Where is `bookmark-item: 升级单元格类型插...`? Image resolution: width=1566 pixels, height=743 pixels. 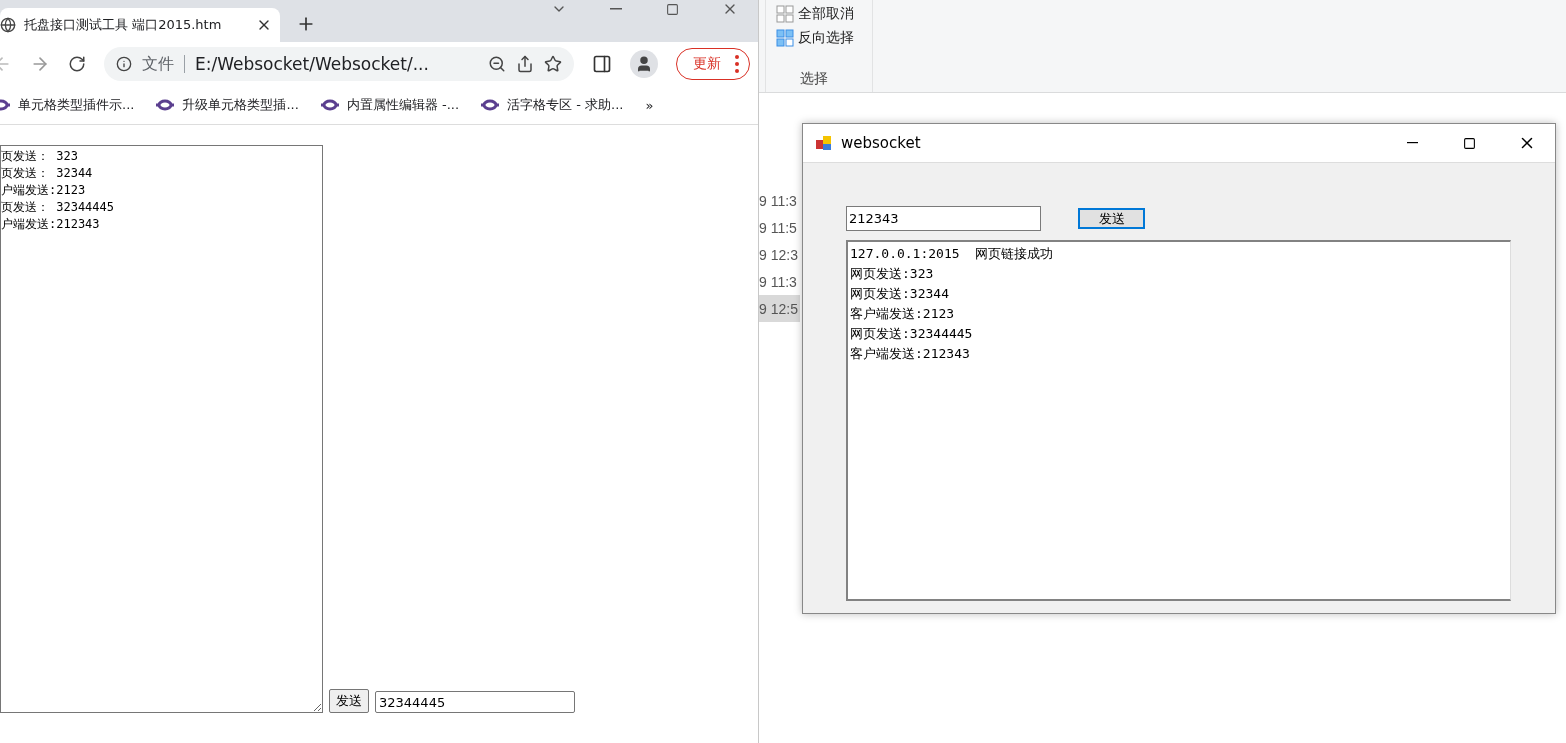 bookmark-item: 升级单元格类型插... is located at coordinates (227, 105).